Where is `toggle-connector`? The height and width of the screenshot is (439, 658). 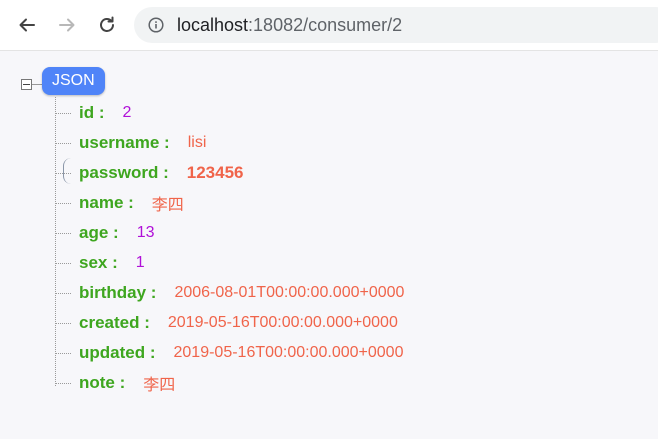
toggle-connector is located at coordinates (37, 84).